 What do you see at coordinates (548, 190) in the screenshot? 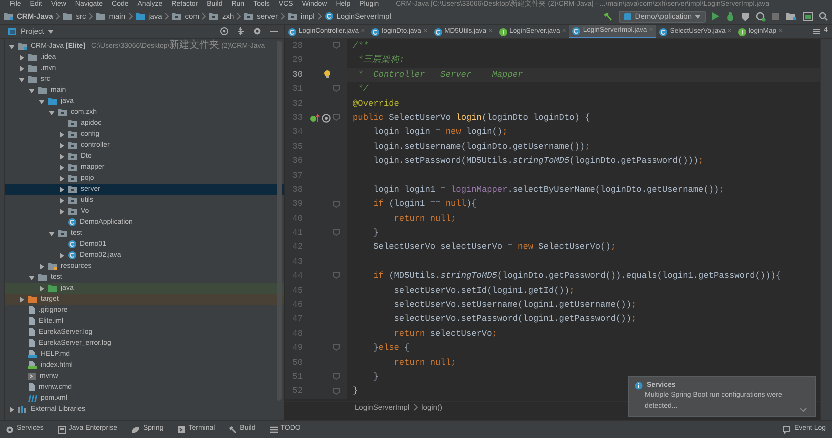
I see `code-line: login login1 = loginMapper.selectByUserName(loginDto.getUsername());` at bounding box center [548, 190].